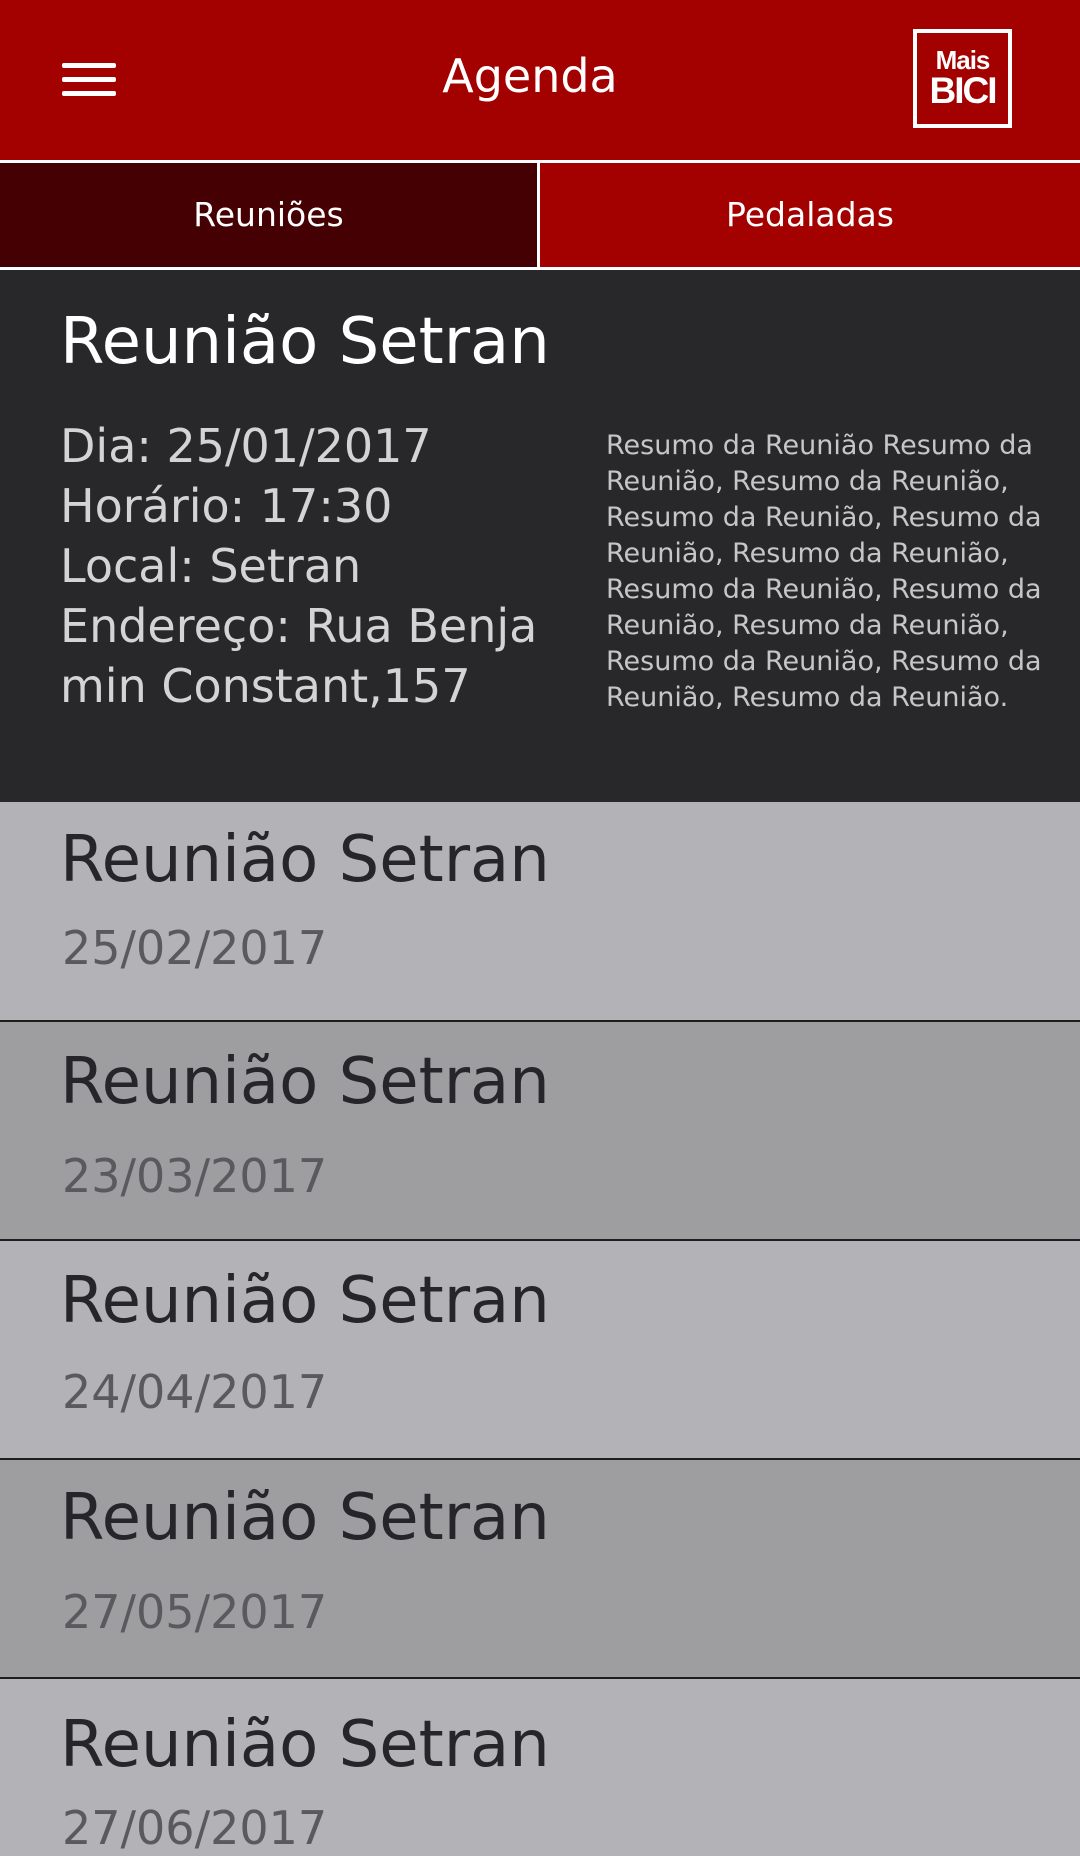 The width and height of the screenshot is (1080, 1856). Describe the element at coordinates (810, 215) in the screenshot. I see `tab-pedaladas: Pedaladas` at that location.